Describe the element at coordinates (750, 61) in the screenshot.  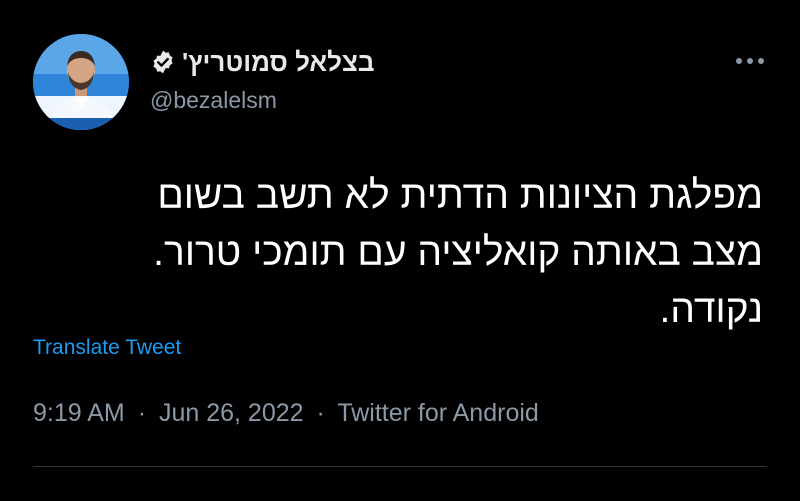
I see `more-horizontal-icon` at that location.